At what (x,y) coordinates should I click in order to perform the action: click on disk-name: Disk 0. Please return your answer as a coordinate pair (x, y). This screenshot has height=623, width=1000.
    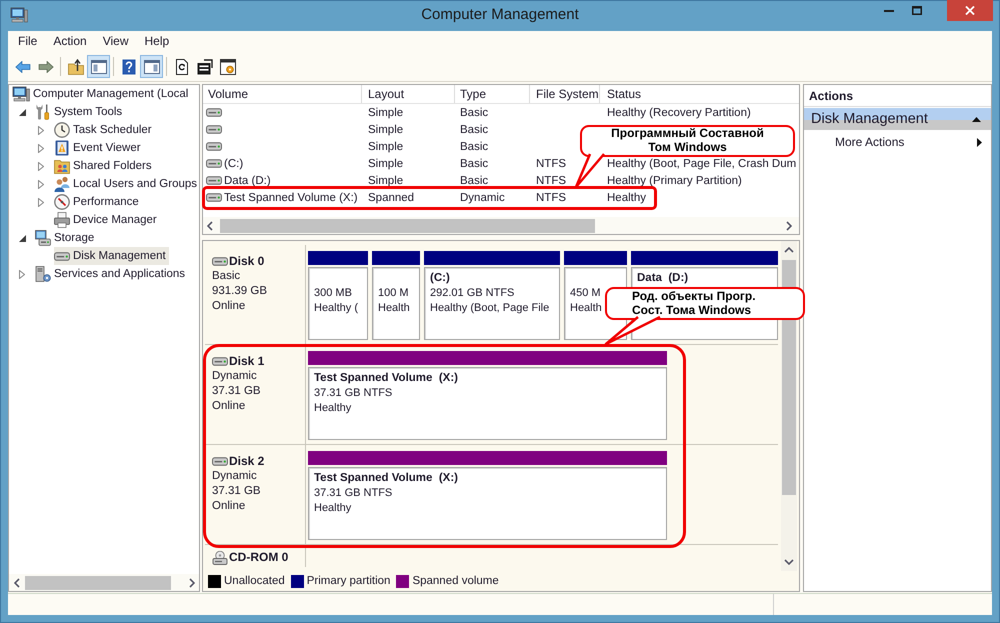
    Looking at the image, I should click on (246, 261).